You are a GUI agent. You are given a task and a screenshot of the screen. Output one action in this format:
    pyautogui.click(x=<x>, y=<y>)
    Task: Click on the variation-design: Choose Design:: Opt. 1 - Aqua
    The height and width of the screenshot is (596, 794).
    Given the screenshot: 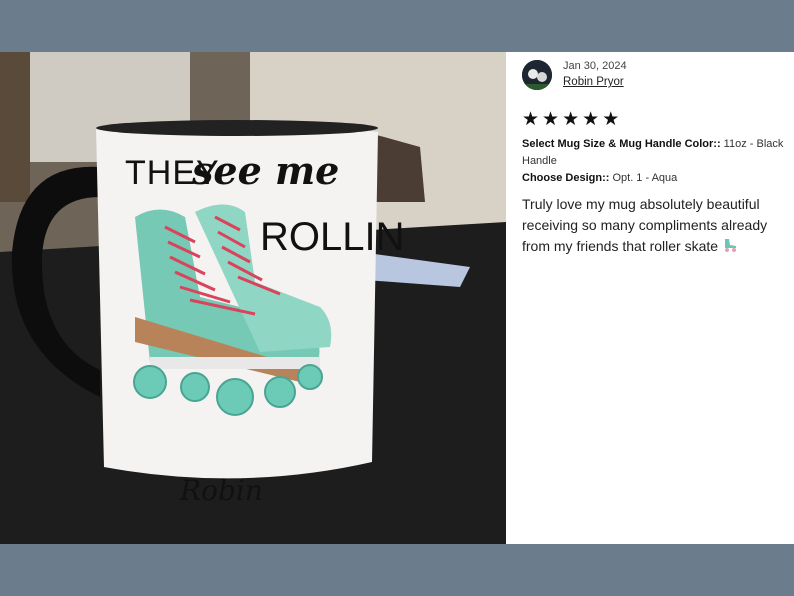 What is the action you would take?
    pyautogui.click(x=653, y=178)
    